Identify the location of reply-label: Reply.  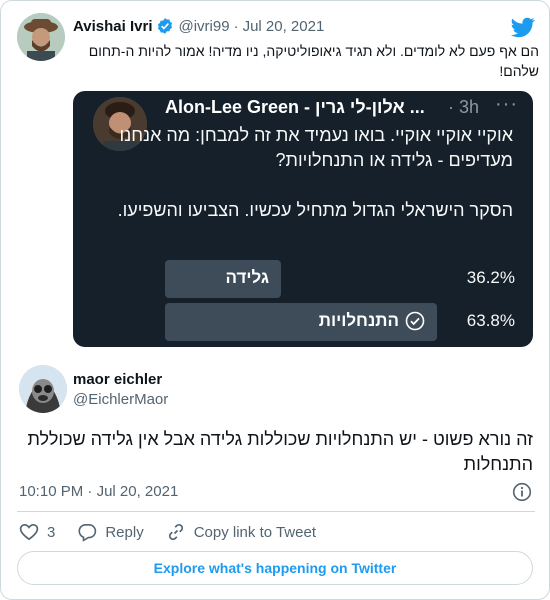
(124, 532).